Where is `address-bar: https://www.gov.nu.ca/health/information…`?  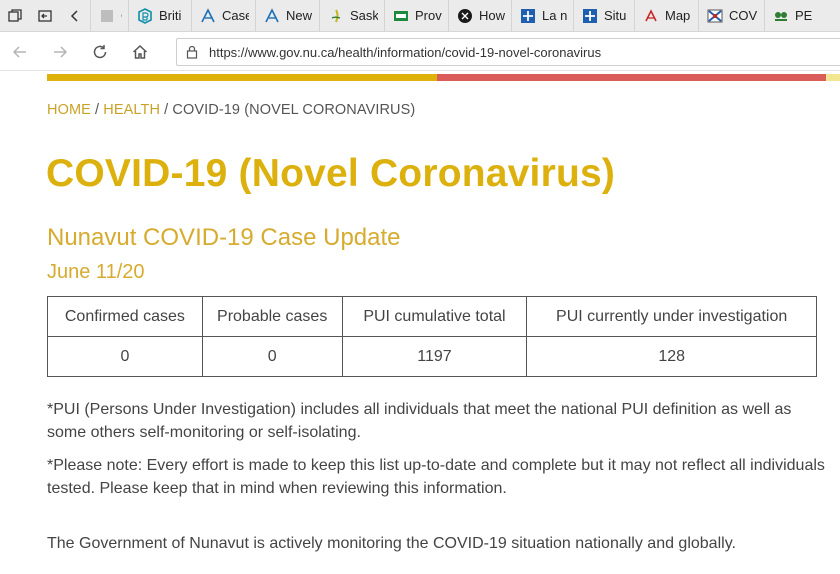 address-bar: https://www.gov.nu.ca/health/information… is located at coordinates (508, 52).